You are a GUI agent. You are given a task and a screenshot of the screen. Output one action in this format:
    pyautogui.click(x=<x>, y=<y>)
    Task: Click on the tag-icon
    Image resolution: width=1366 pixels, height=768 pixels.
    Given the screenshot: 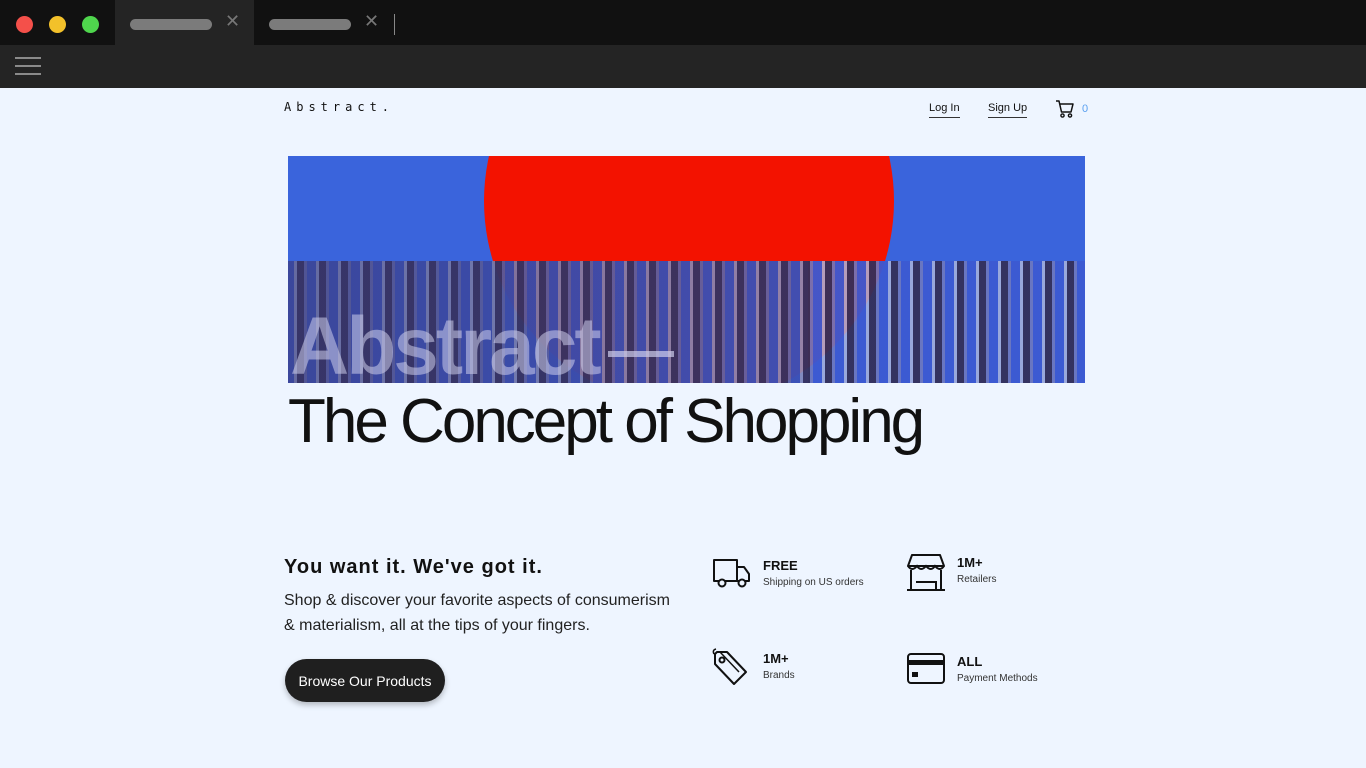 What is the action you would take?
    pyautogui.click(x=729, y=666)
    